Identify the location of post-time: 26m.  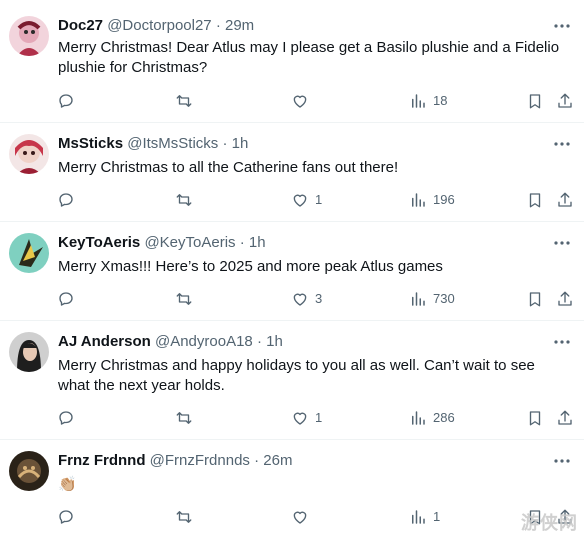
(277, 460).